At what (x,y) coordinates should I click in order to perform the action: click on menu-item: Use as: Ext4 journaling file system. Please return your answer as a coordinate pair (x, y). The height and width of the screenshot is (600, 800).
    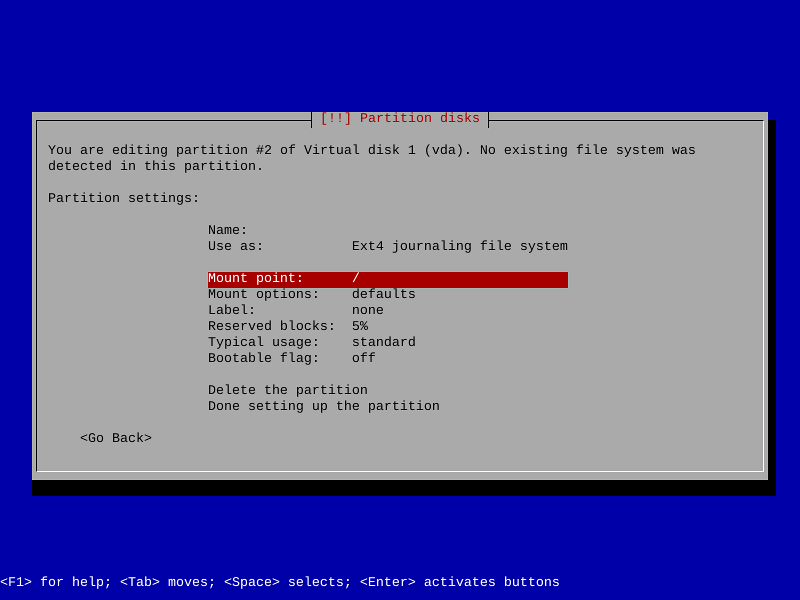
    Looking at the image, I should click on (388, 248).